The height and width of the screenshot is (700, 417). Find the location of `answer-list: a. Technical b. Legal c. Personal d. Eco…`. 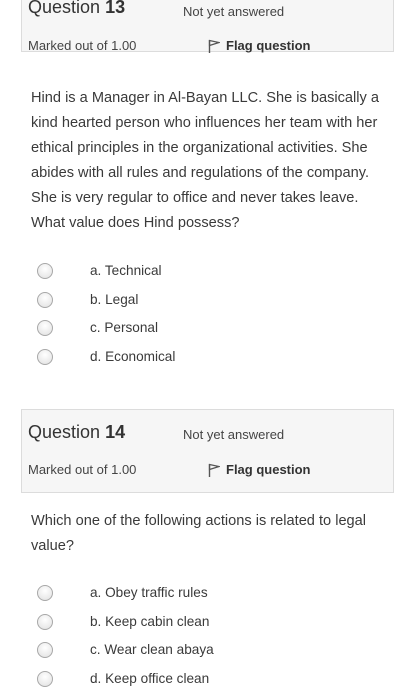

answer-list: a. Technical b. Legal c. Personal d. Eco… is located at coordinates (187, 317).